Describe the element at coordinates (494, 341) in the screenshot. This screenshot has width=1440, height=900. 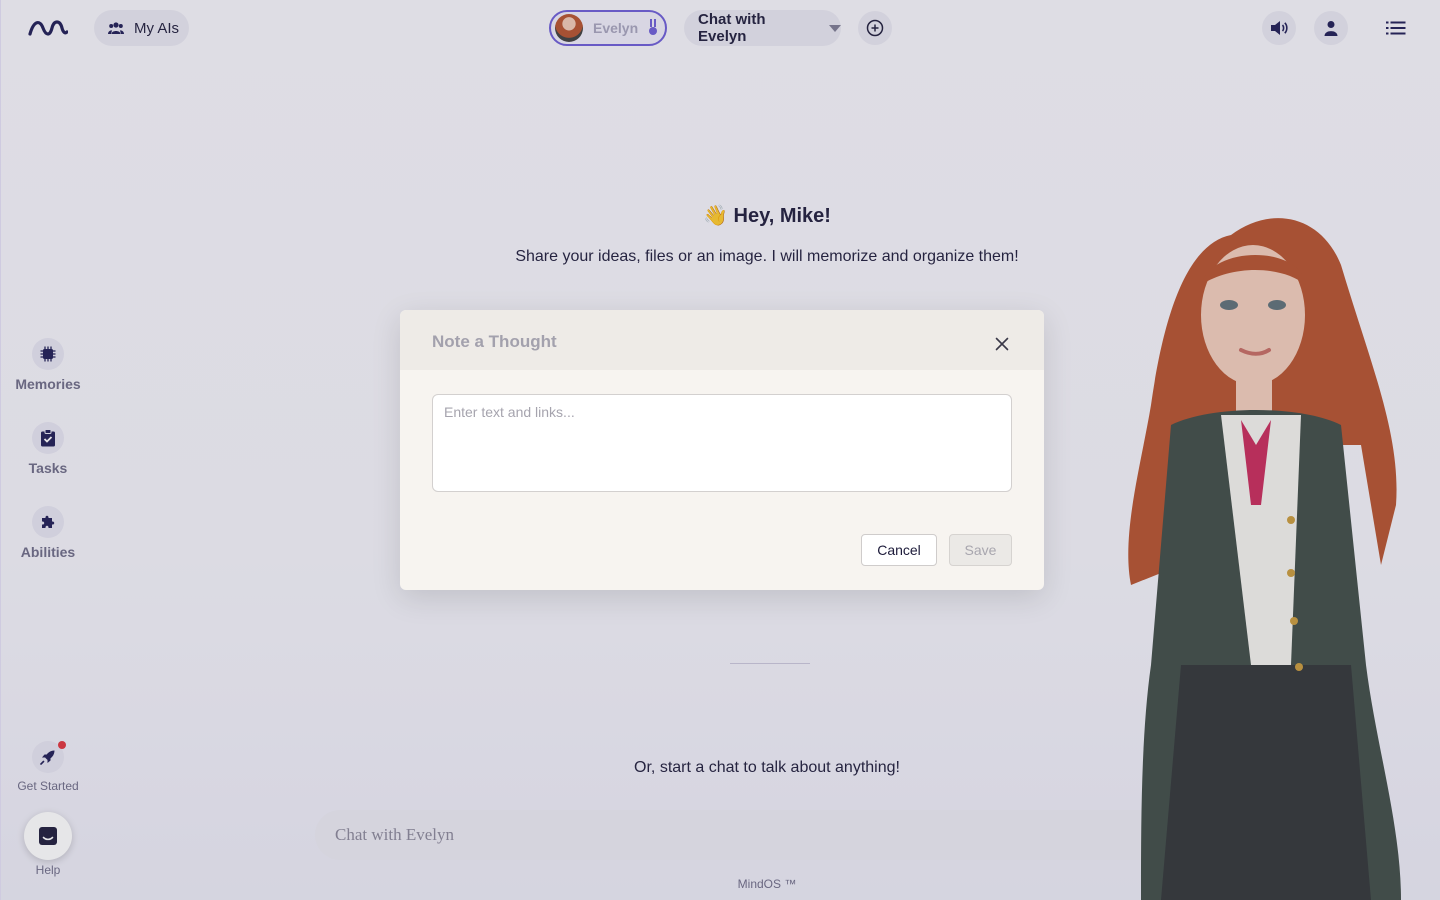
I see `dialog-title: Note a Thought` at that location.